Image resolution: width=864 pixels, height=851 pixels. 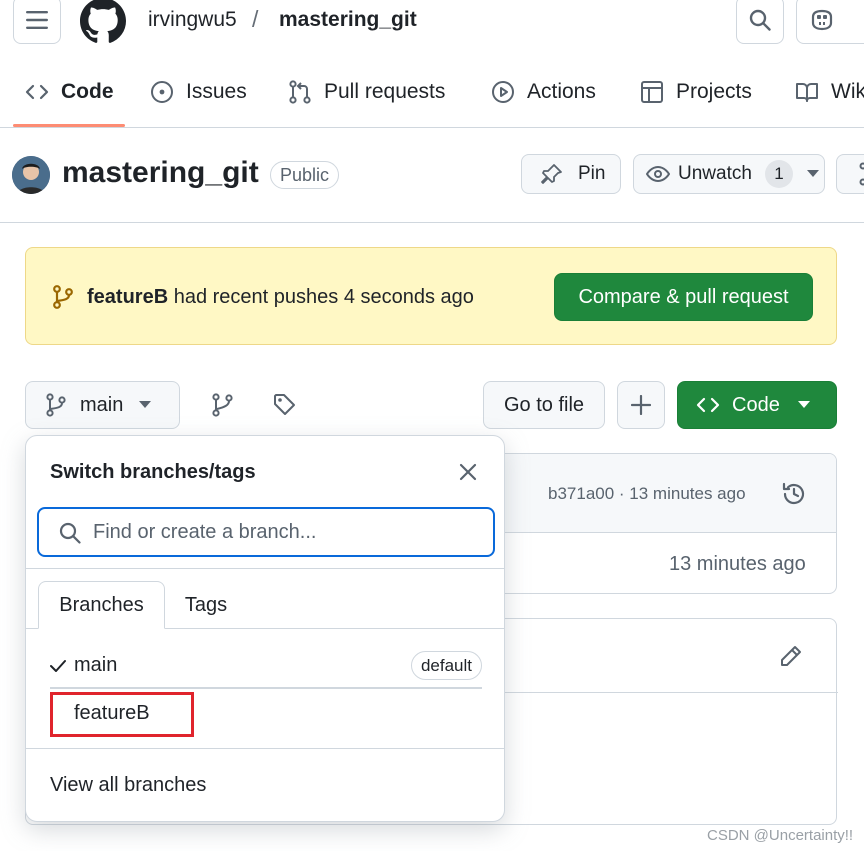 I want to click on eye-icon, so click(x=662, y=174).